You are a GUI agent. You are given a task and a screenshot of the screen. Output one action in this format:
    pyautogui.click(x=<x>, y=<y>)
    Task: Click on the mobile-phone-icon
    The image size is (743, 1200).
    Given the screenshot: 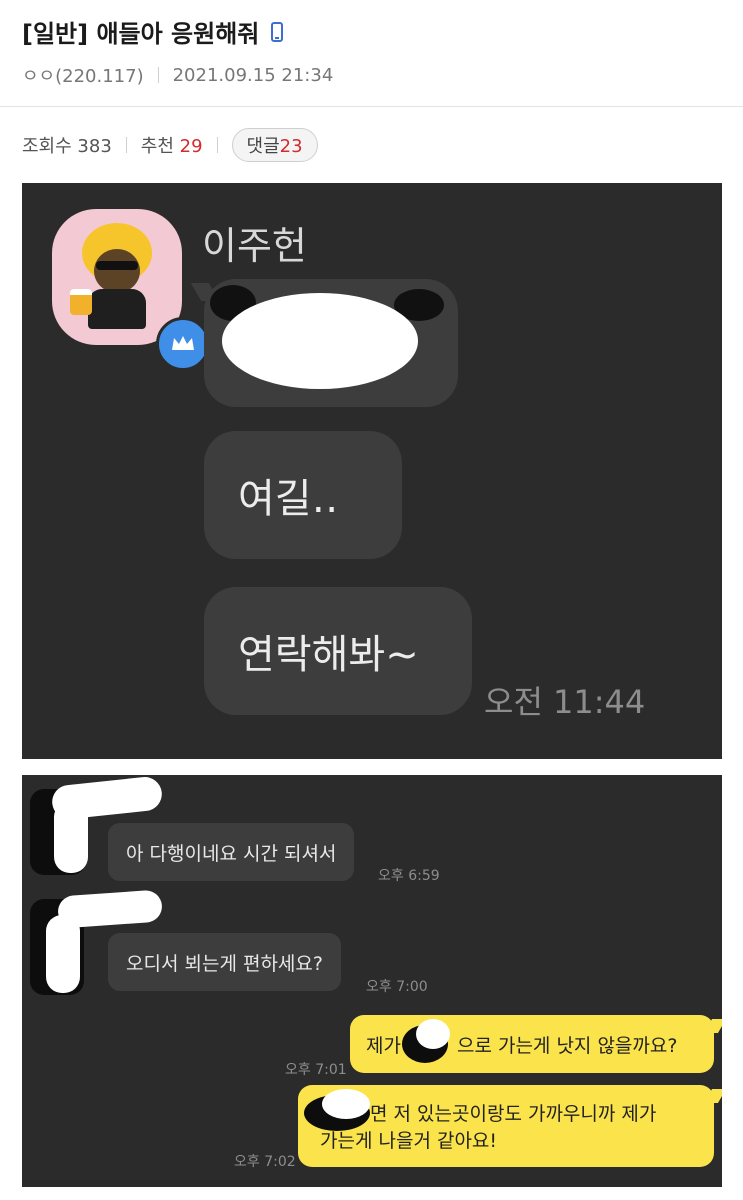 What is the action you would take?
    pyautogui.click(x=277, y=31)
    